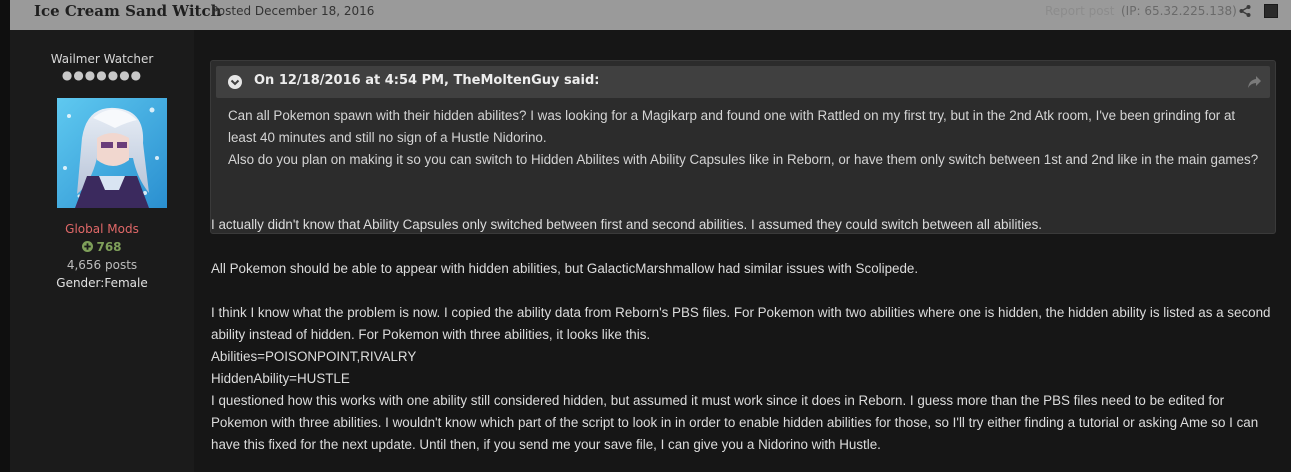  I want to click on avatar-image, so click(112, 153).